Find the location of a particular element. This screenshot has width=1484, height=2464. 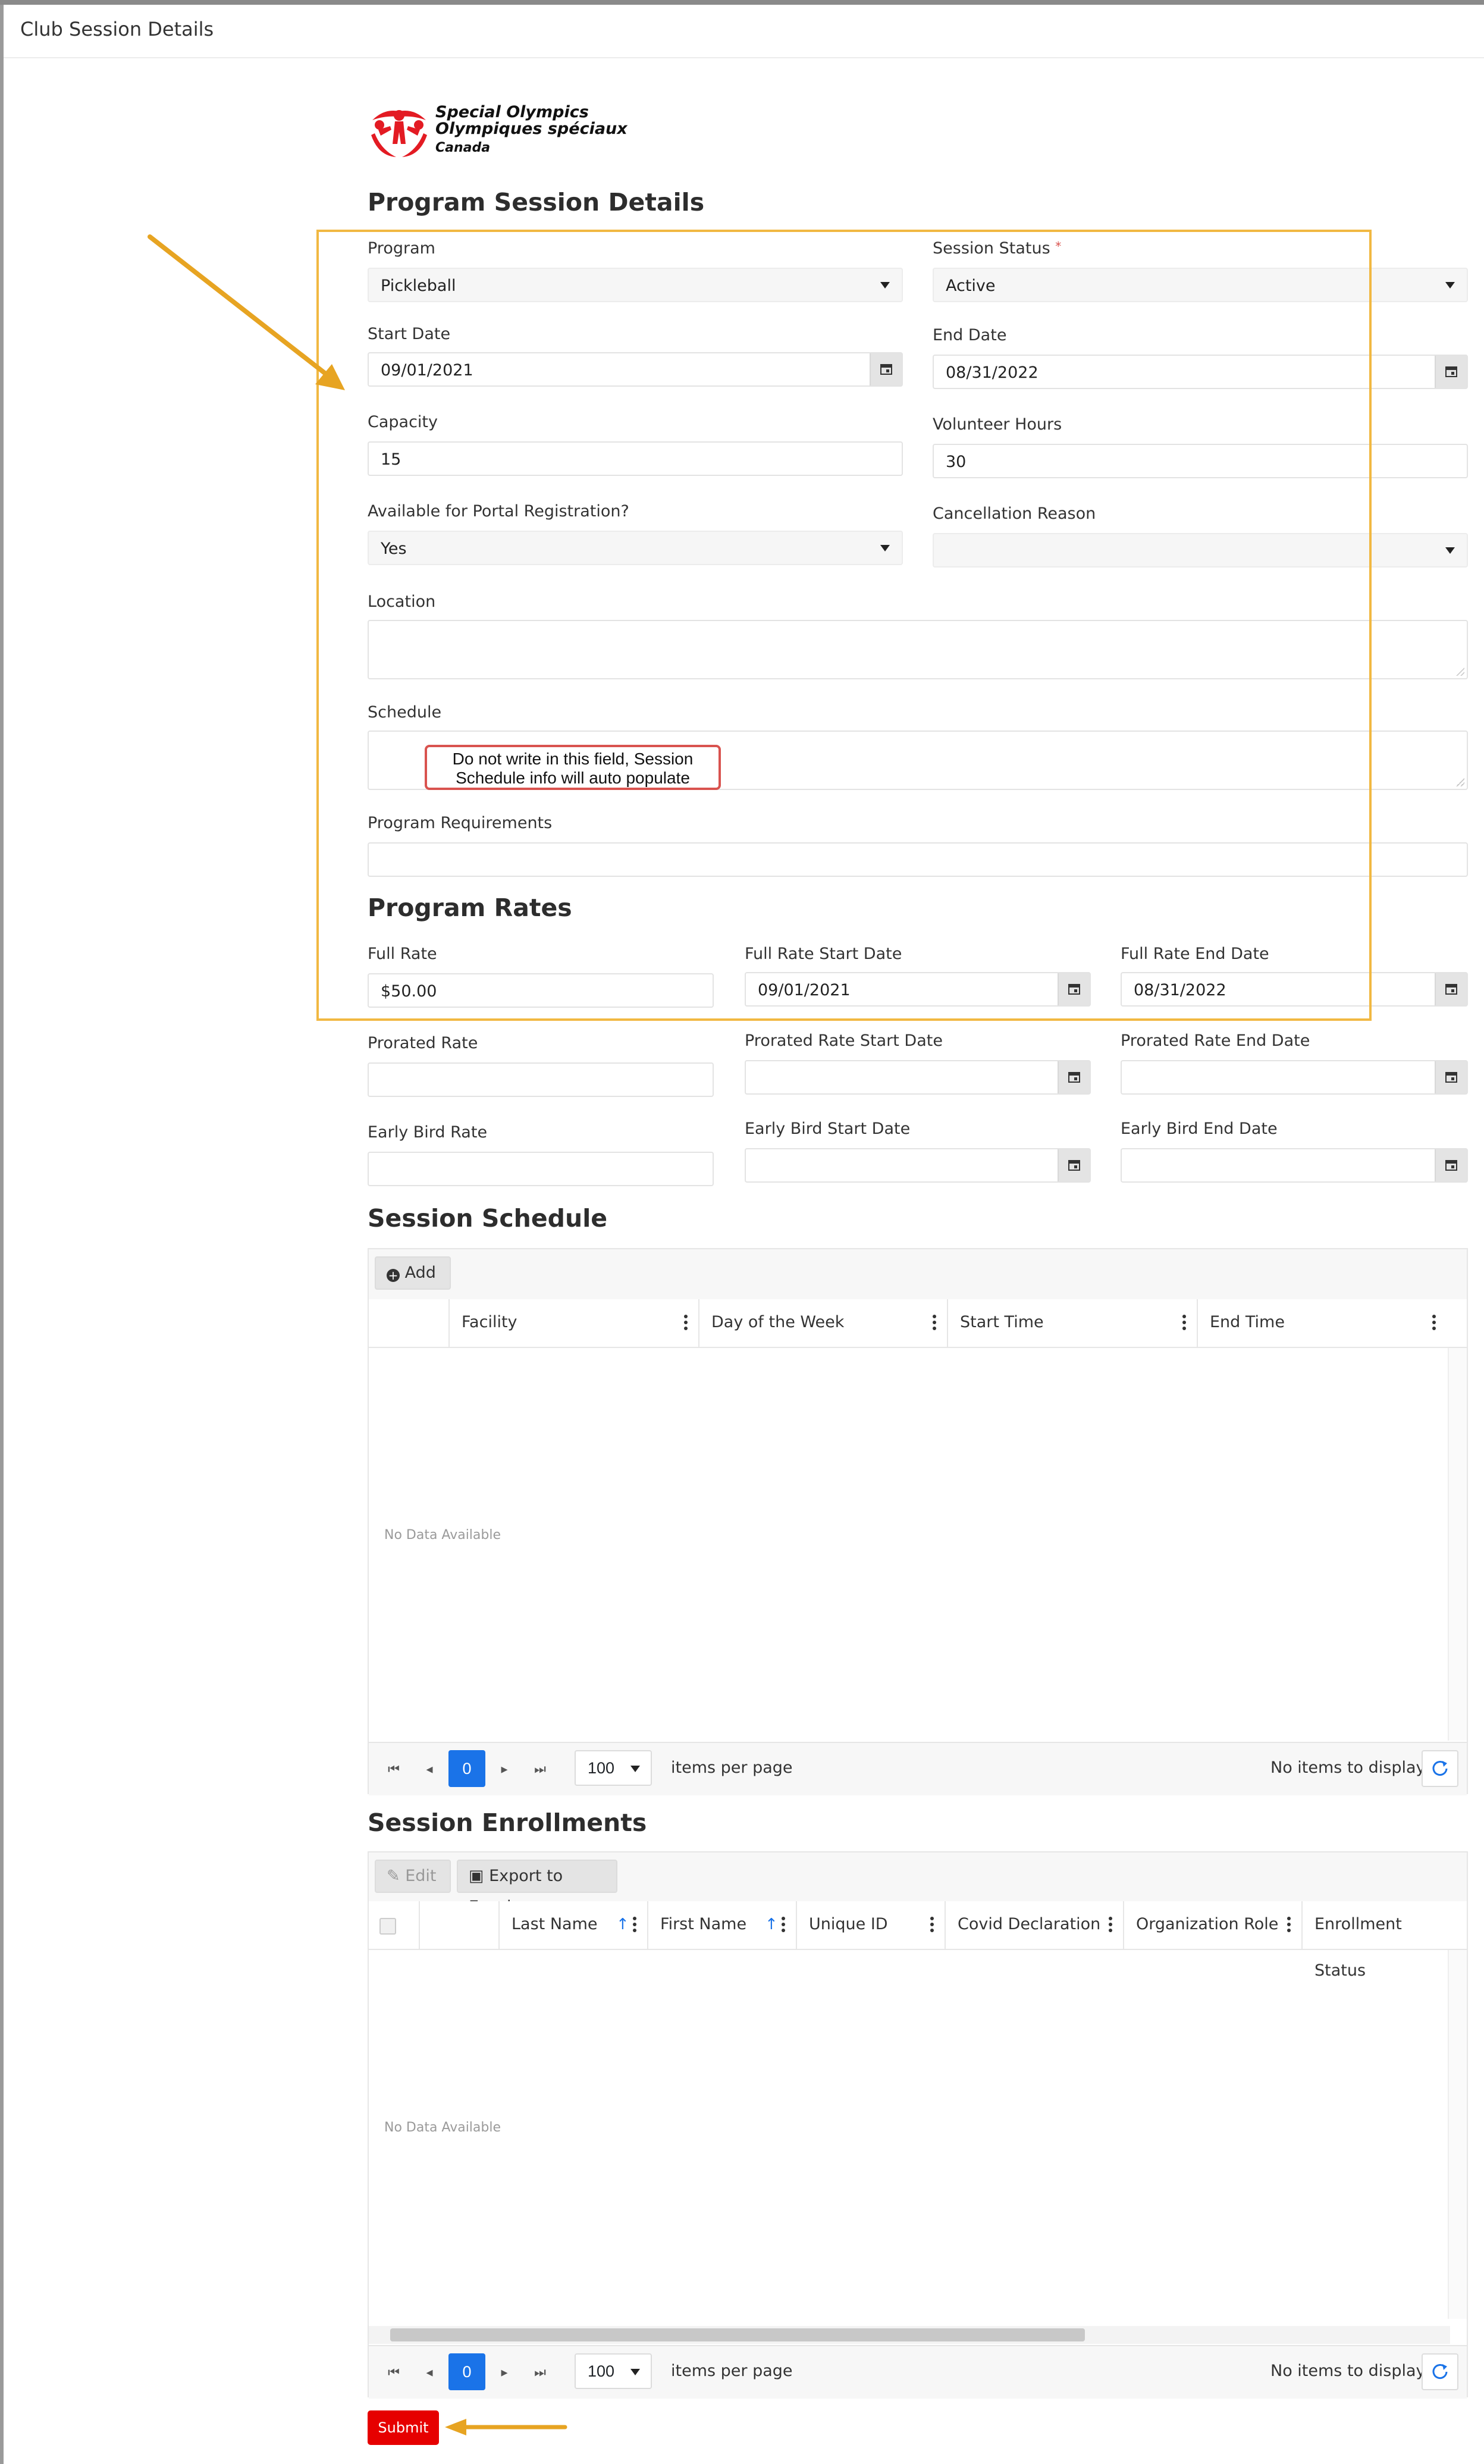

horizontal-scrollbar is located at coordinates (909, 2335).